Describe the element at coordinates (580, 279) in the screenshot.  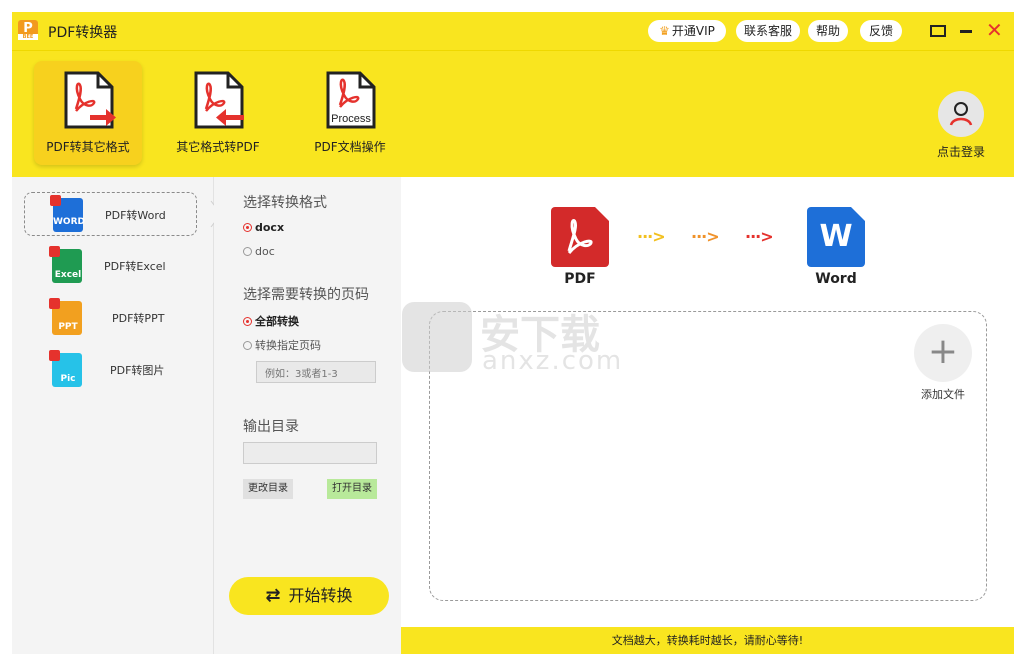
I see `from-format-label: PDF` at that location.